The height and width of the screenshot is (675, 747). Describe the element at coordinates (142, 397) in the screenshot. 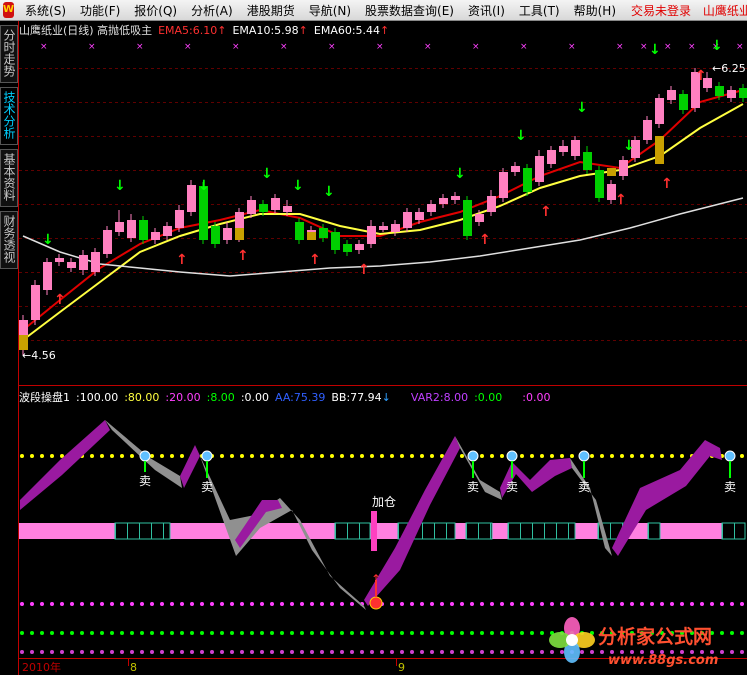

I see `indicator-v2: :80.00` at that location.